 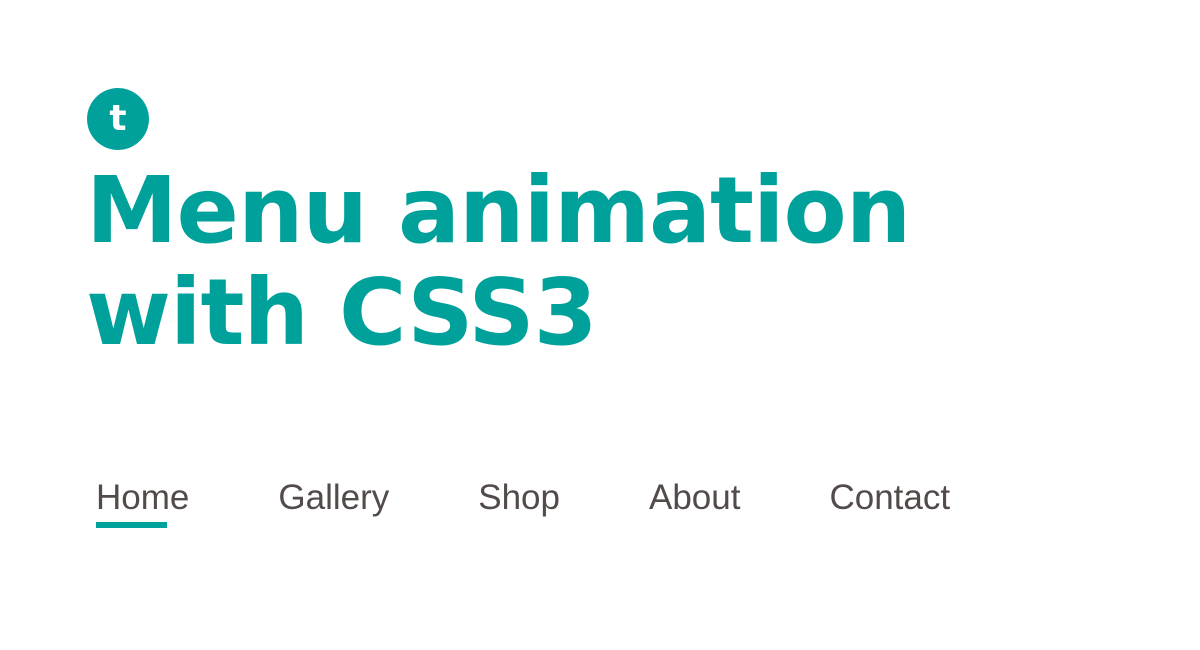 I want to click on menu-item-contact: Contact, so click(x=889, y=498).